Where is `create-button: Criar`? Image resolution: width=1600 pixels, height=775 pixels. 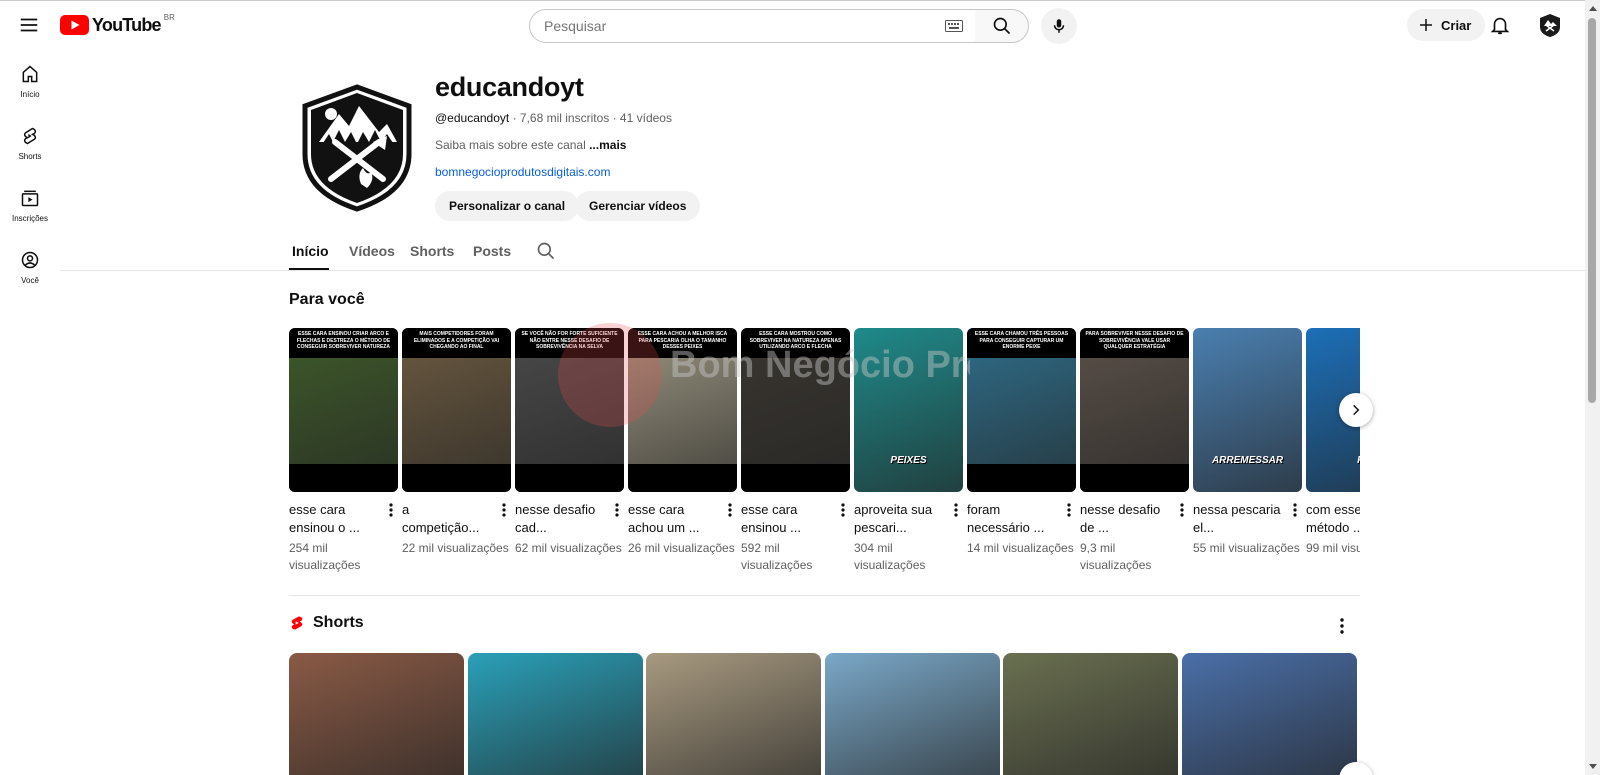 create-button: Criar is located at coordinates (1446, 25).